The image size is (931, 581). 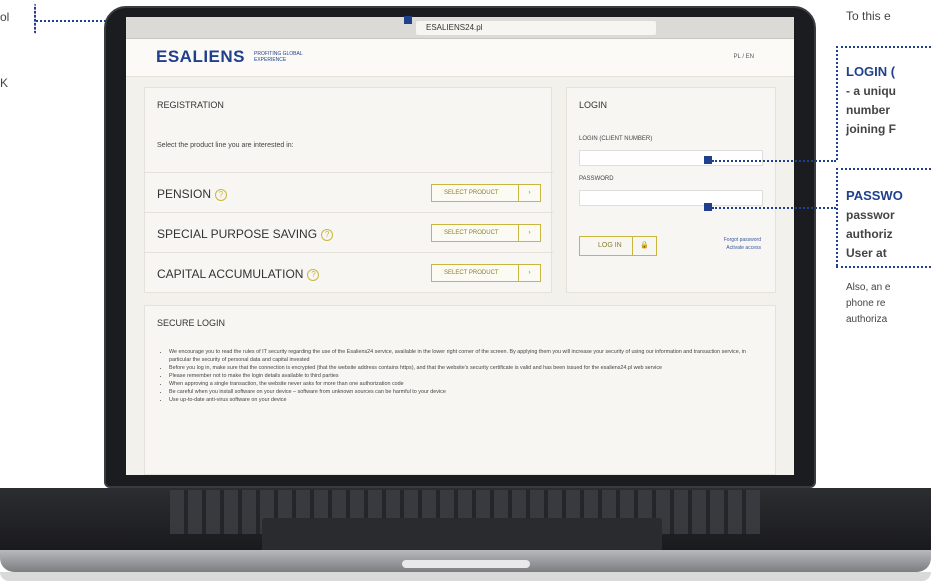 What do you see at coordinates (742, 248) in the screenshot?
I see `activate-access-link: Activate access` at bounding box center [742, 248].